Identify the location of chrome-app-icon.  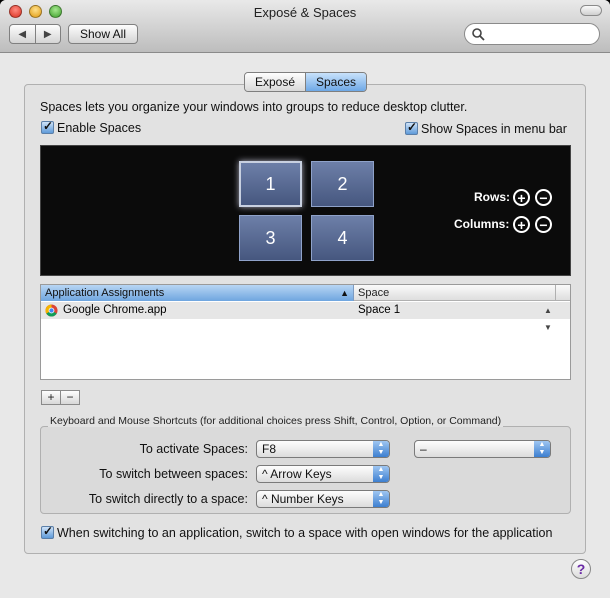
(51, 310).